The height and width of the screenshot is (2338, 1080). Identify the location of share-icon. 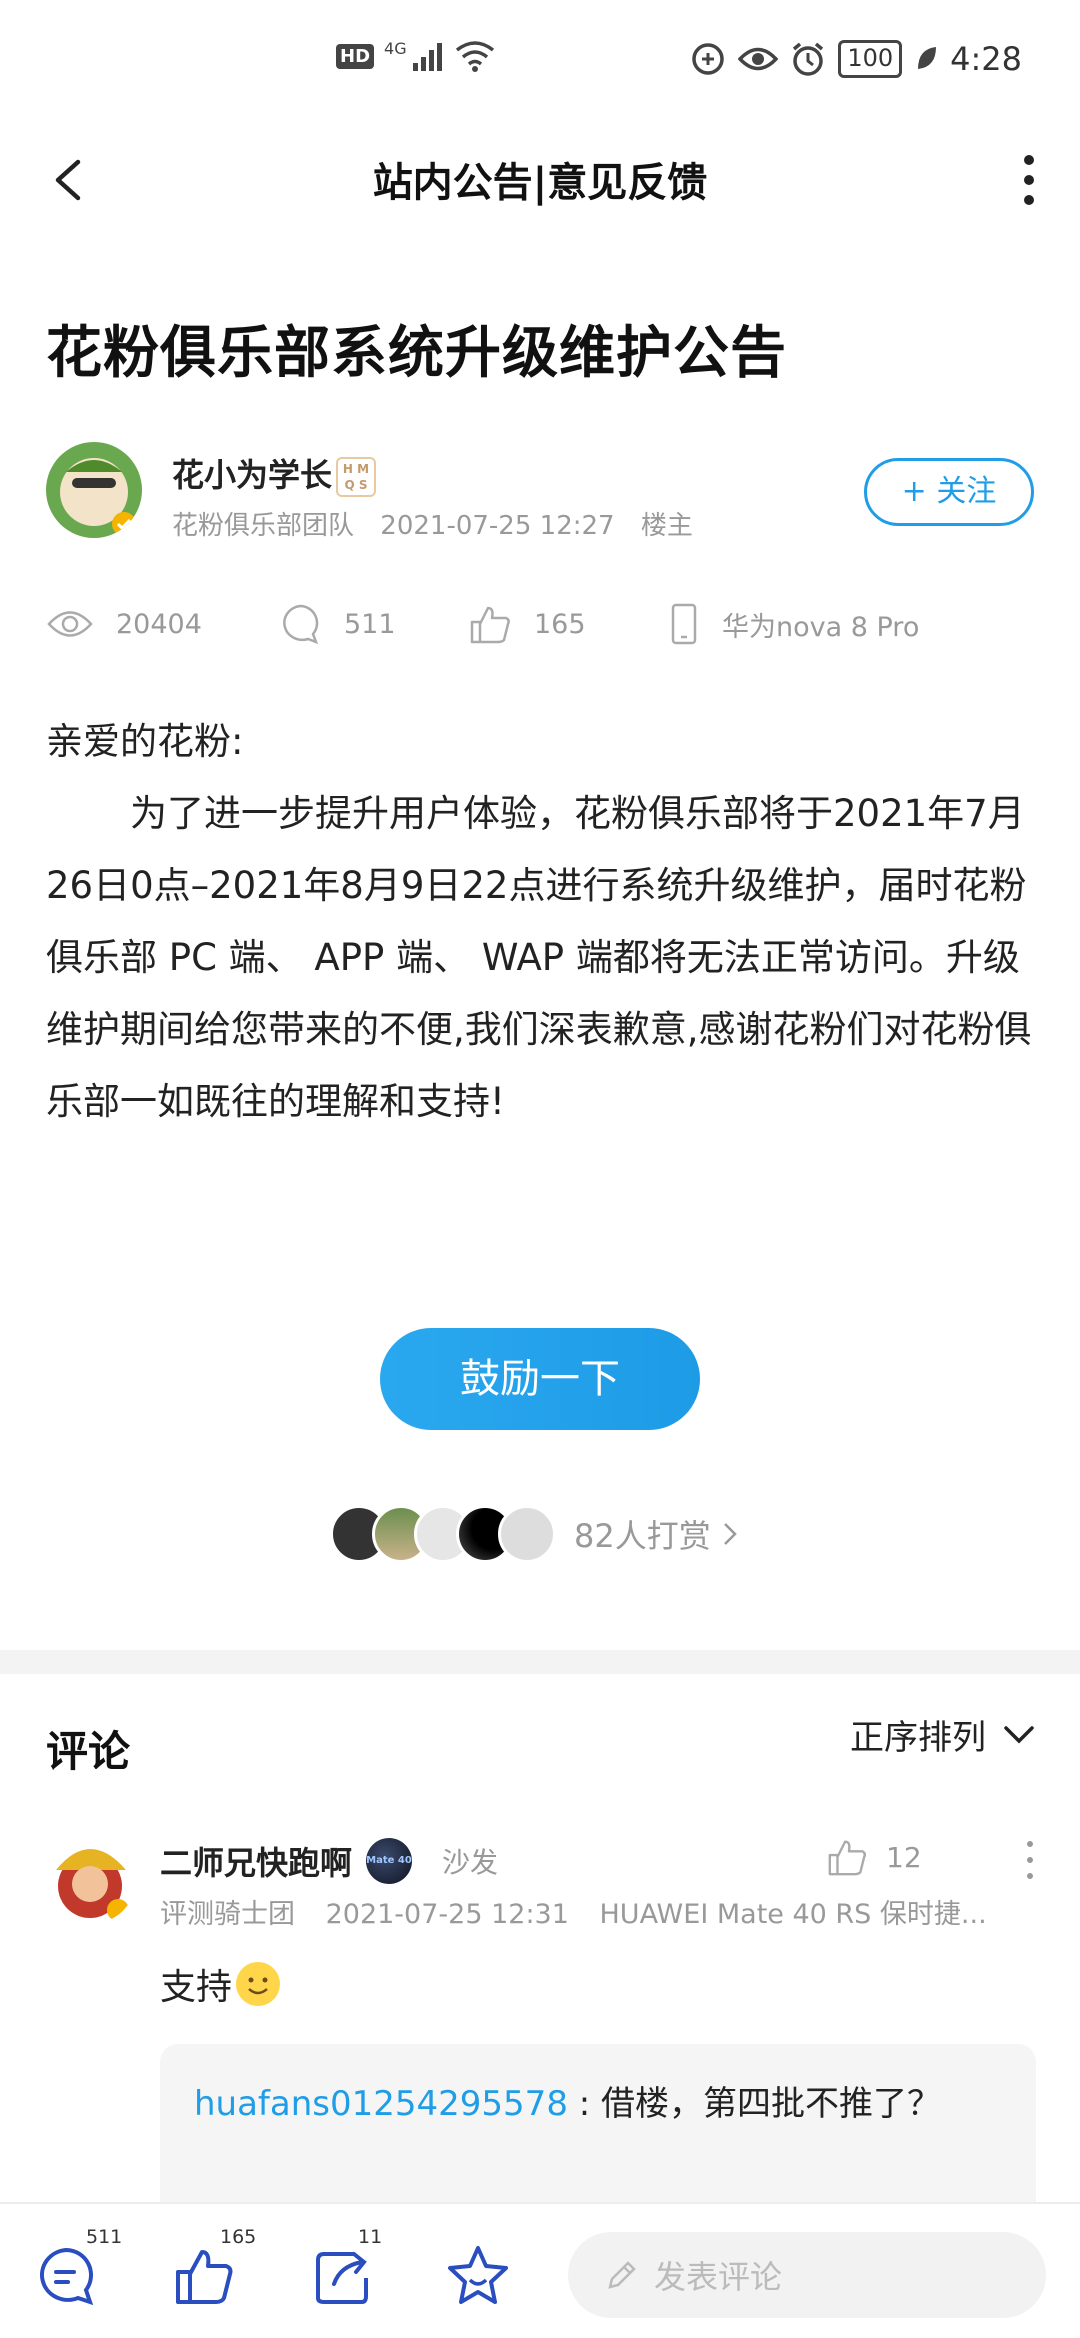
(342, 2278).